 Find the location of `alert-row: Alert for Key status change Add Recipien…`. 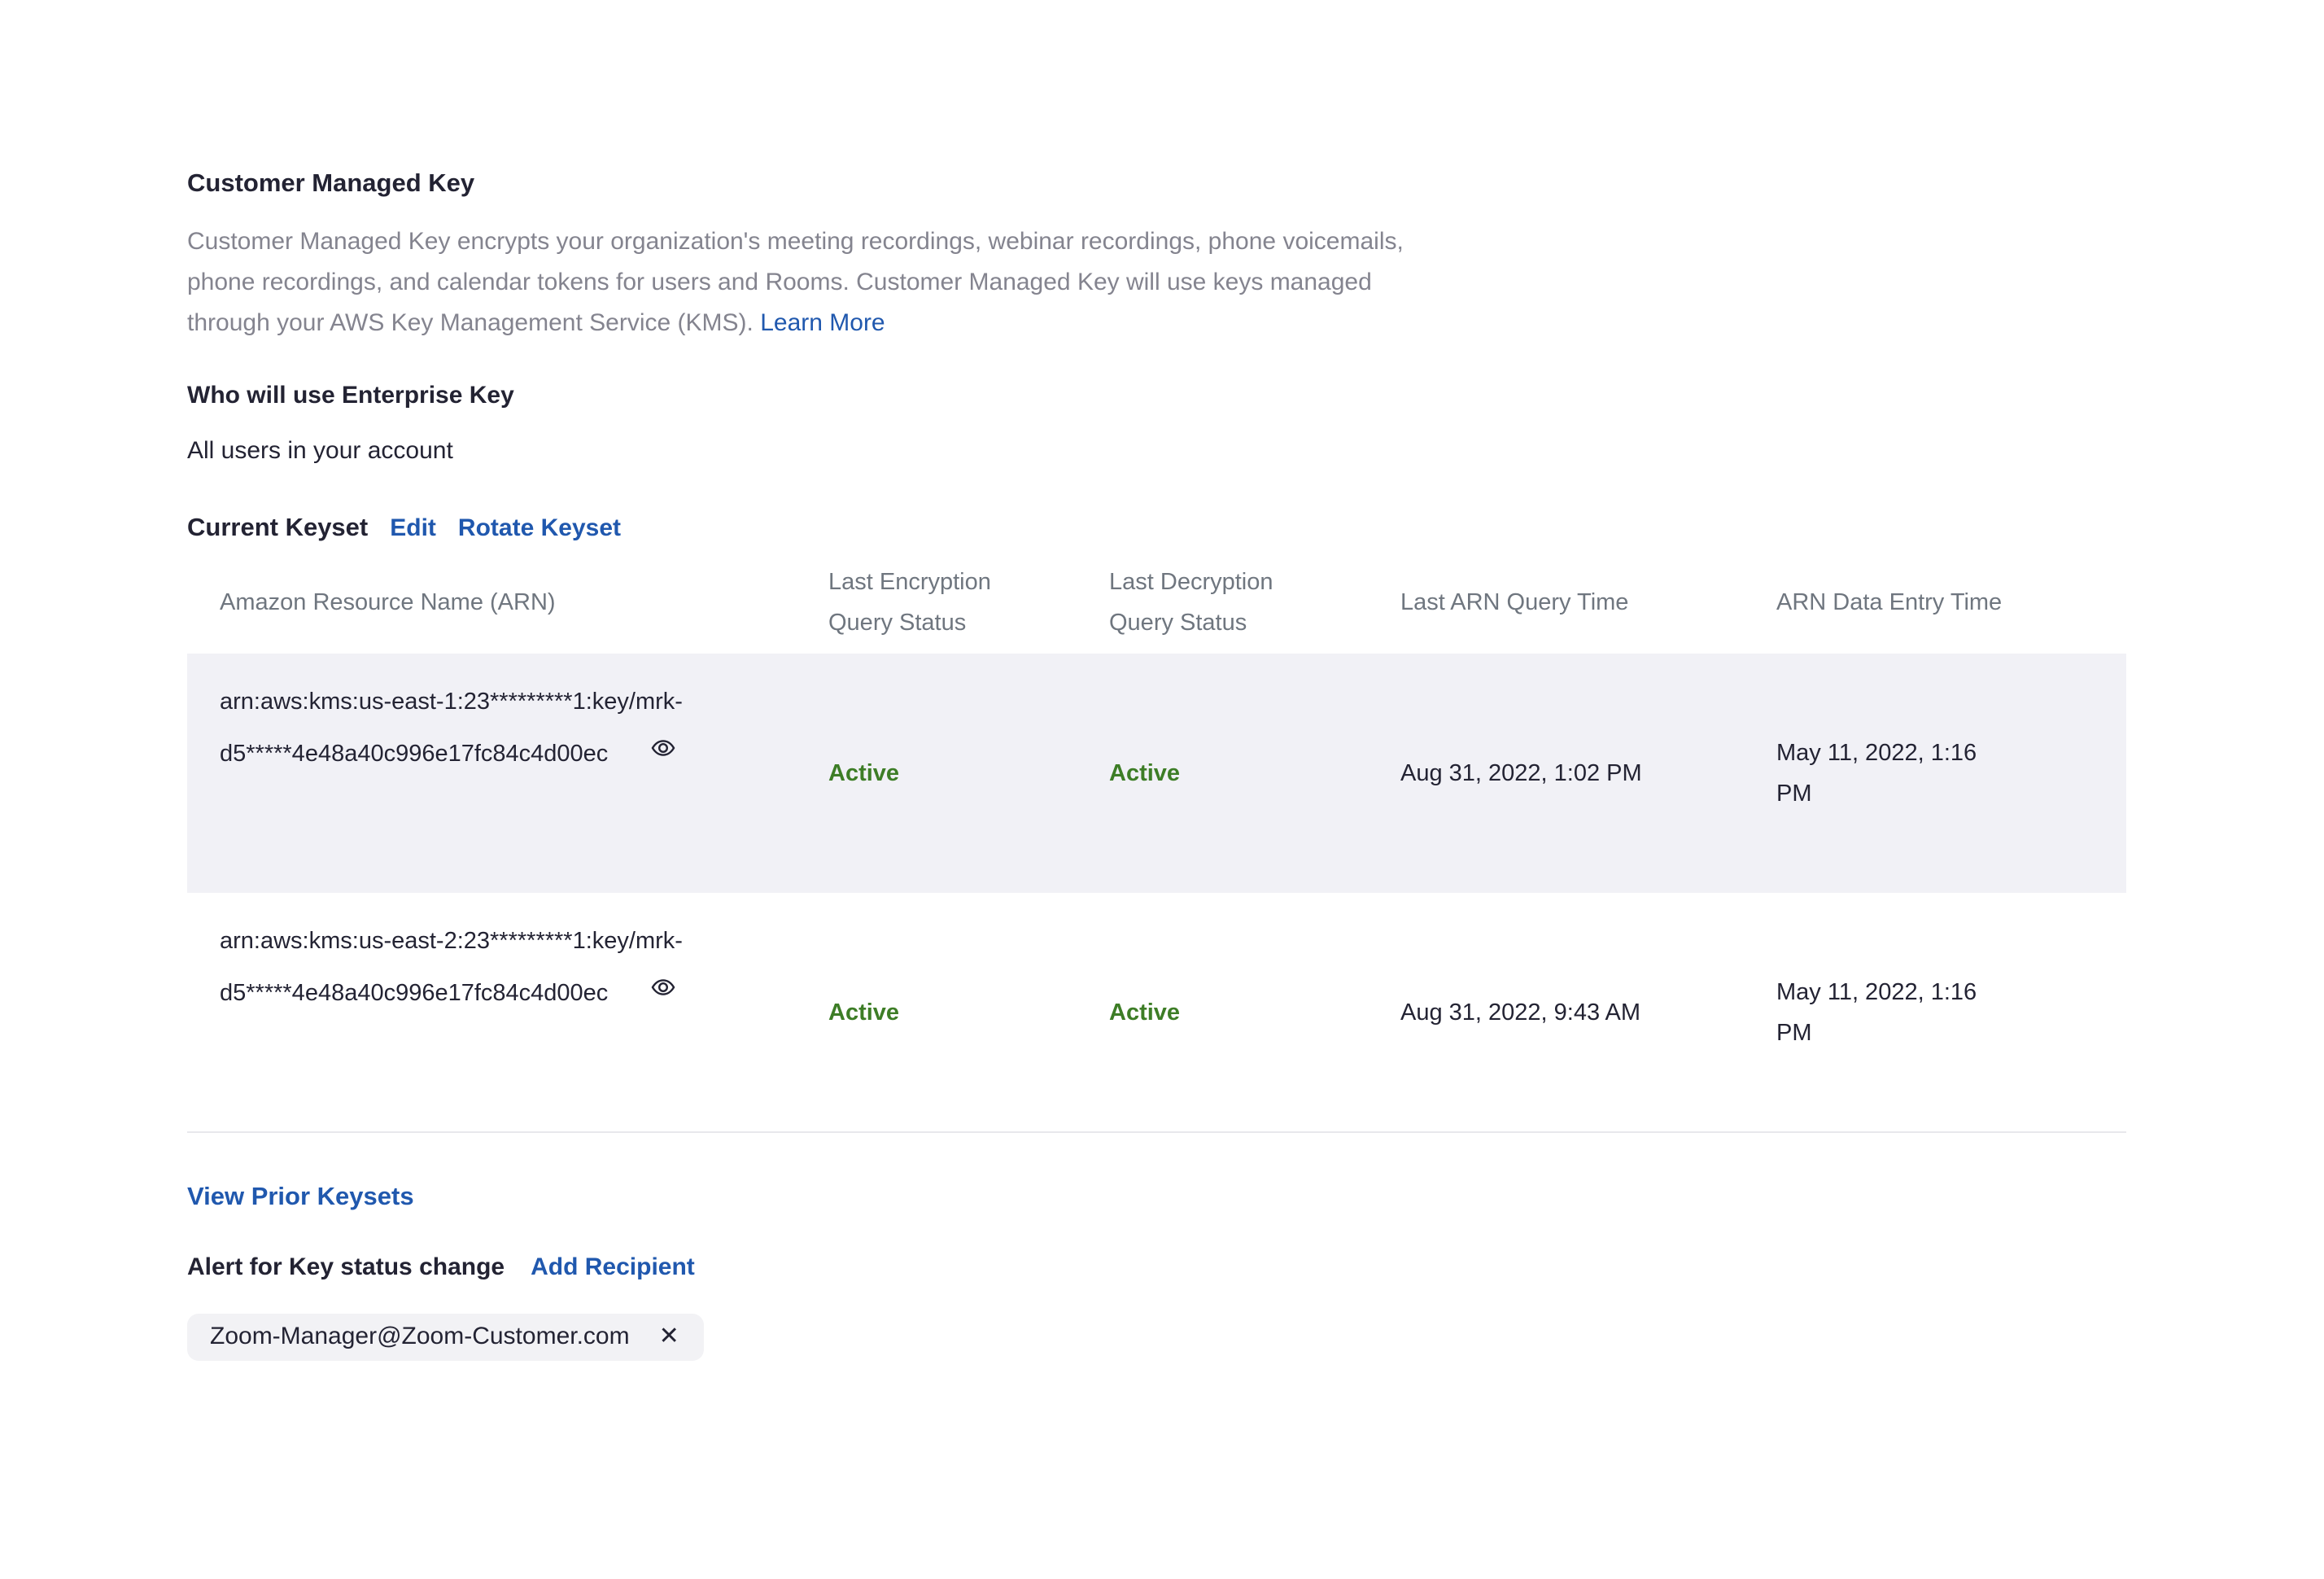

alert-row: Alert for Key status change Add Recipien… is located at coordinates (1255, 1267).